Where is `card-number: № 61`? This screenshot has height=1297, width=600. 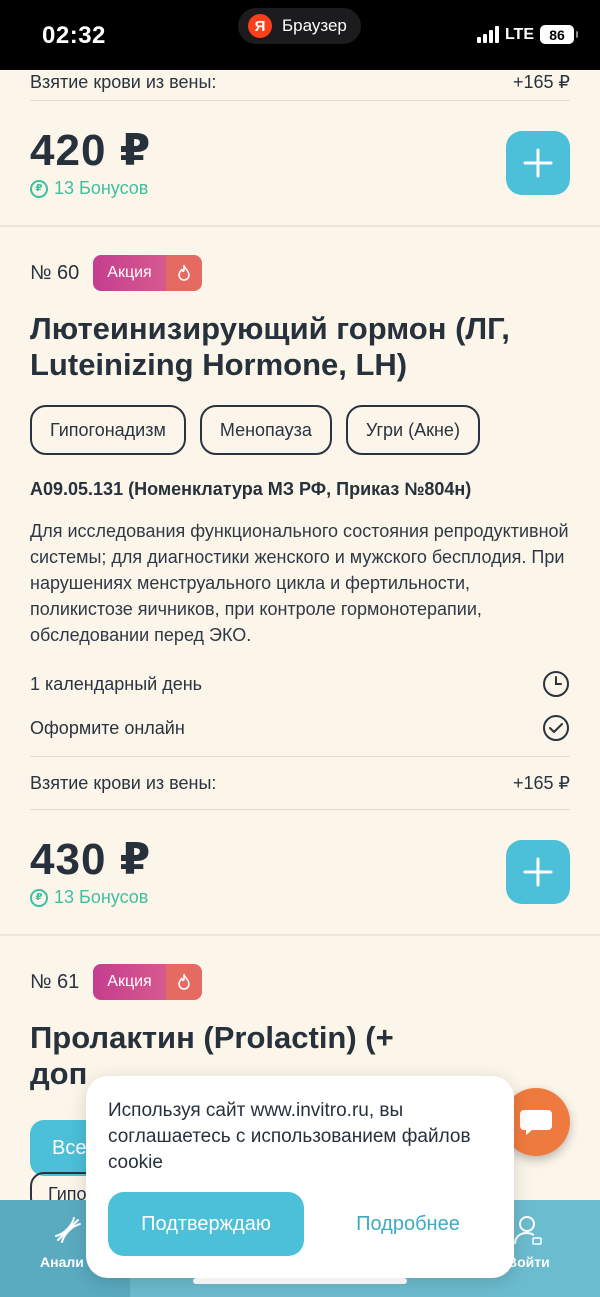 card-number: № 61 is located at coordinates (55, 981).